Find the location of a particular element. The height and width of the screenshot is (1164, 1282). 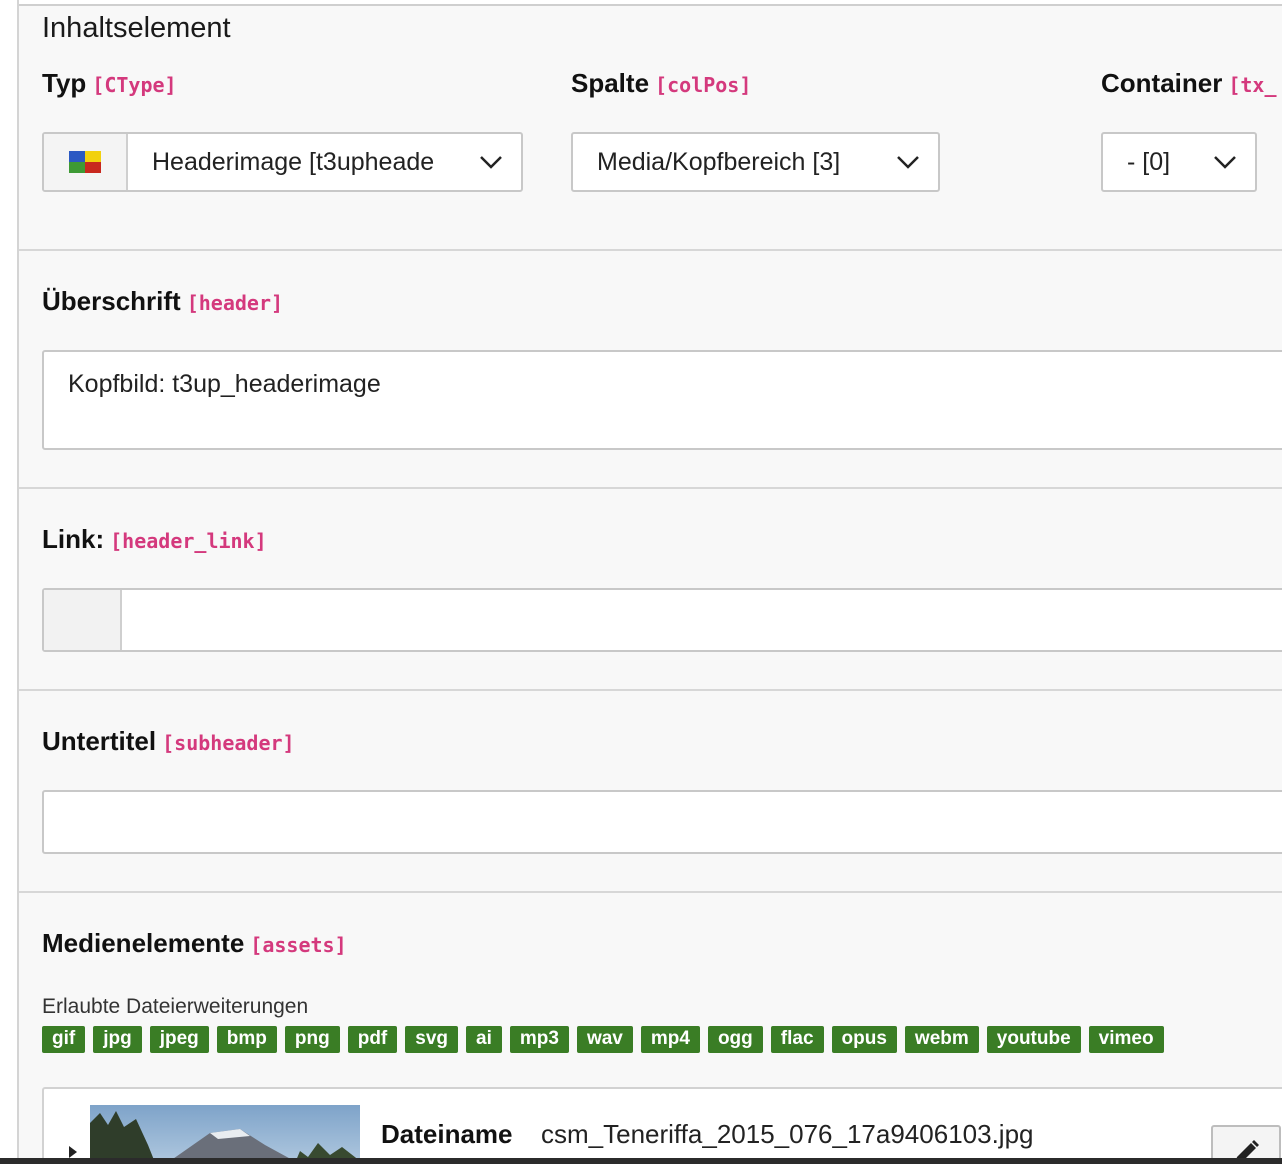

extension-tag: mp3 is located at coordinates (539, 1039).